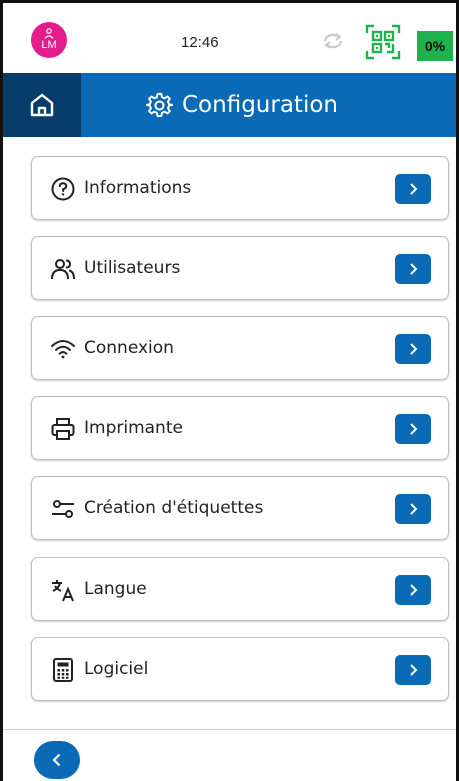  Describe the element at coordinates (240, 188) in the screenshot. I see `menu-item-informations: Informations` at that location.